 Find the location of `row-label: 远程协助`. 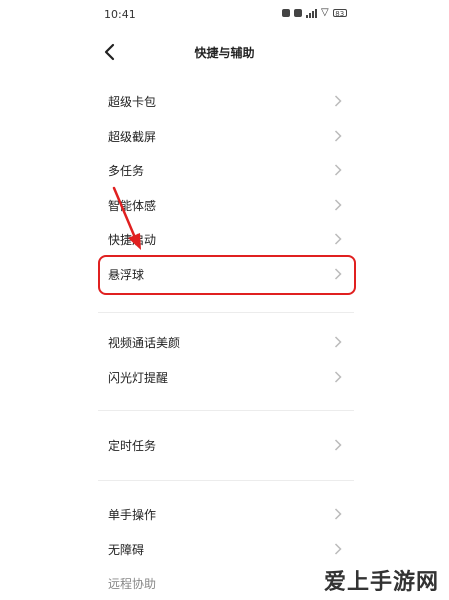

row-label: 远程协助 is located at coordinates (132, 584).